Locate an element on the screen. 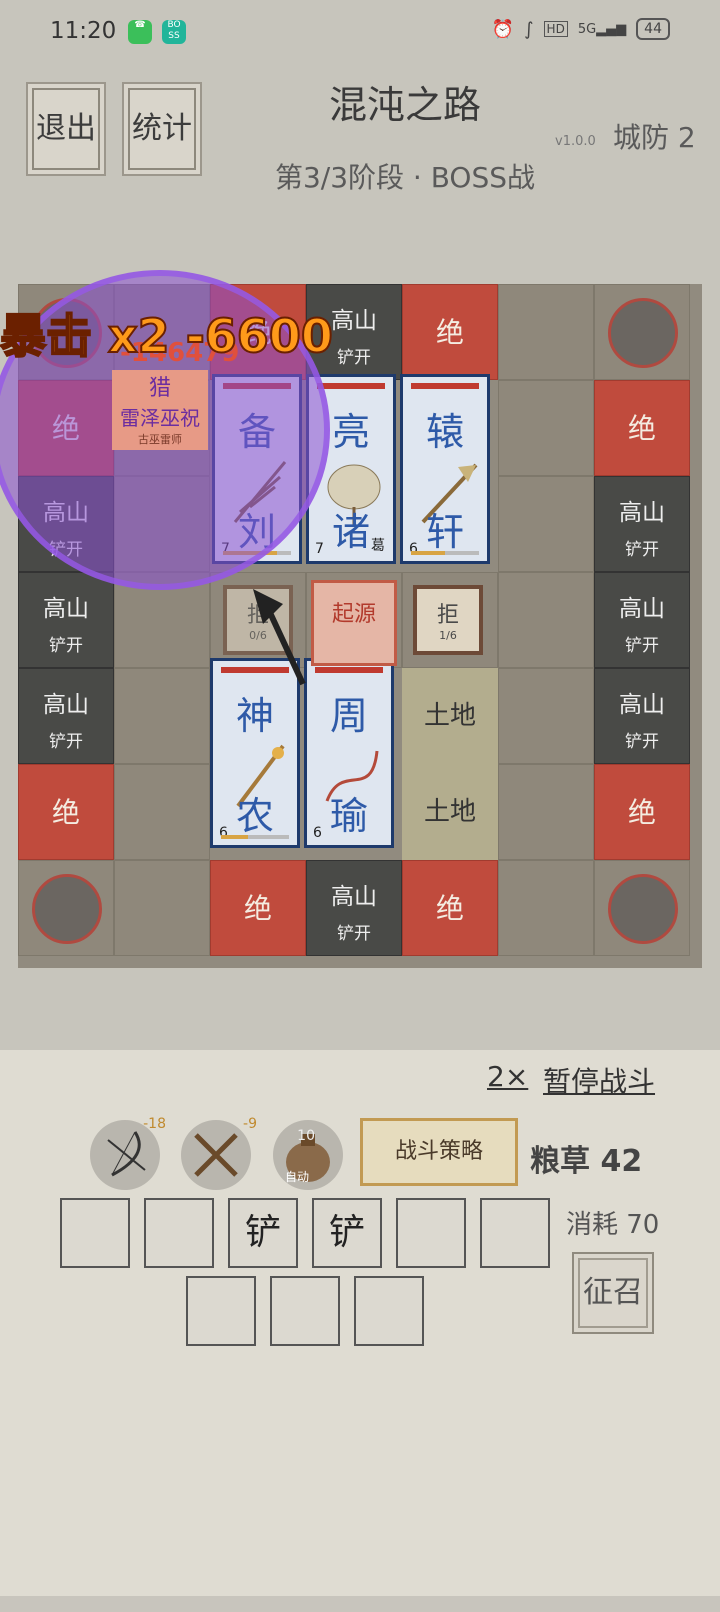  barrier-label: 拒 is located at coordinates (447, 615).